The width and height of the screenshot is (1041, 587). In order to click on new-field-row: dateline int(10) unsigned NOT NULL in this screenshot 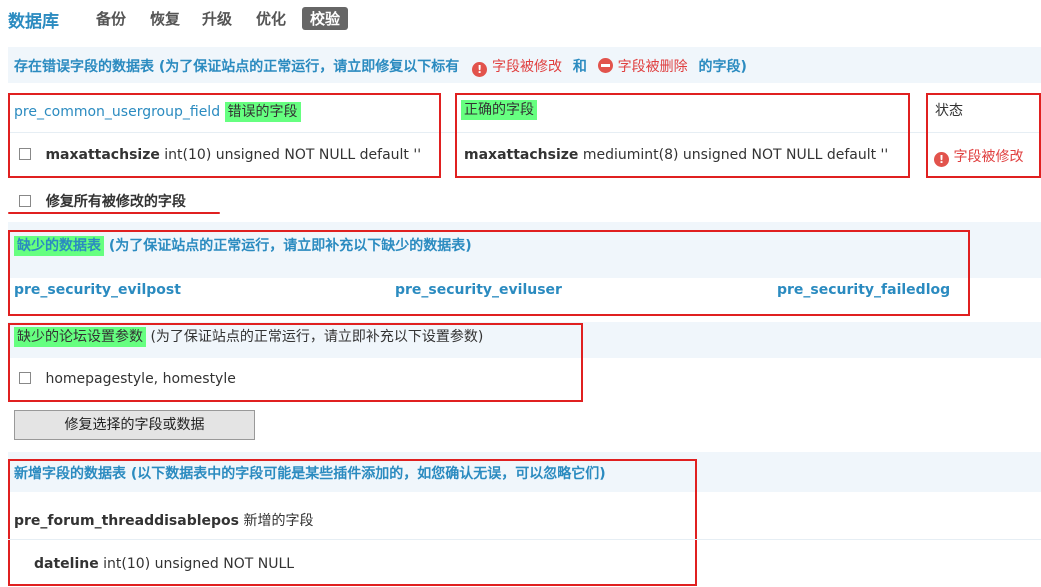, I will do `click(164, 564)`.